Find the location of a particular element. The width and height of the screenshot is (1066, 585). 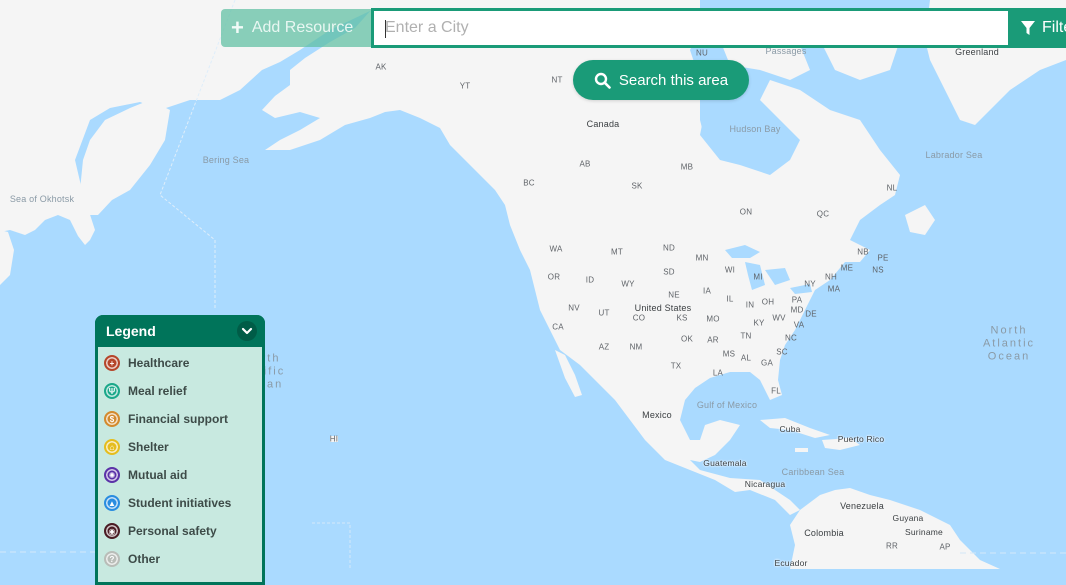

map-label-ny: NY is located at coordinates (810, 284).